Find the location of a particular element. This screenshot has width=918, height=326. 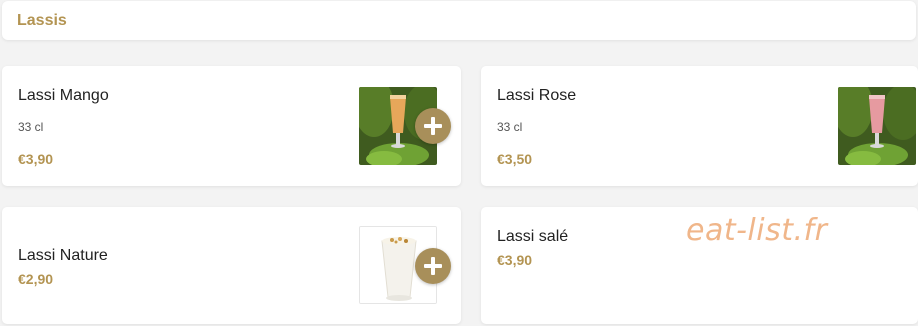

rose-lassi-photo-icon is located at coordinates (877, 126).